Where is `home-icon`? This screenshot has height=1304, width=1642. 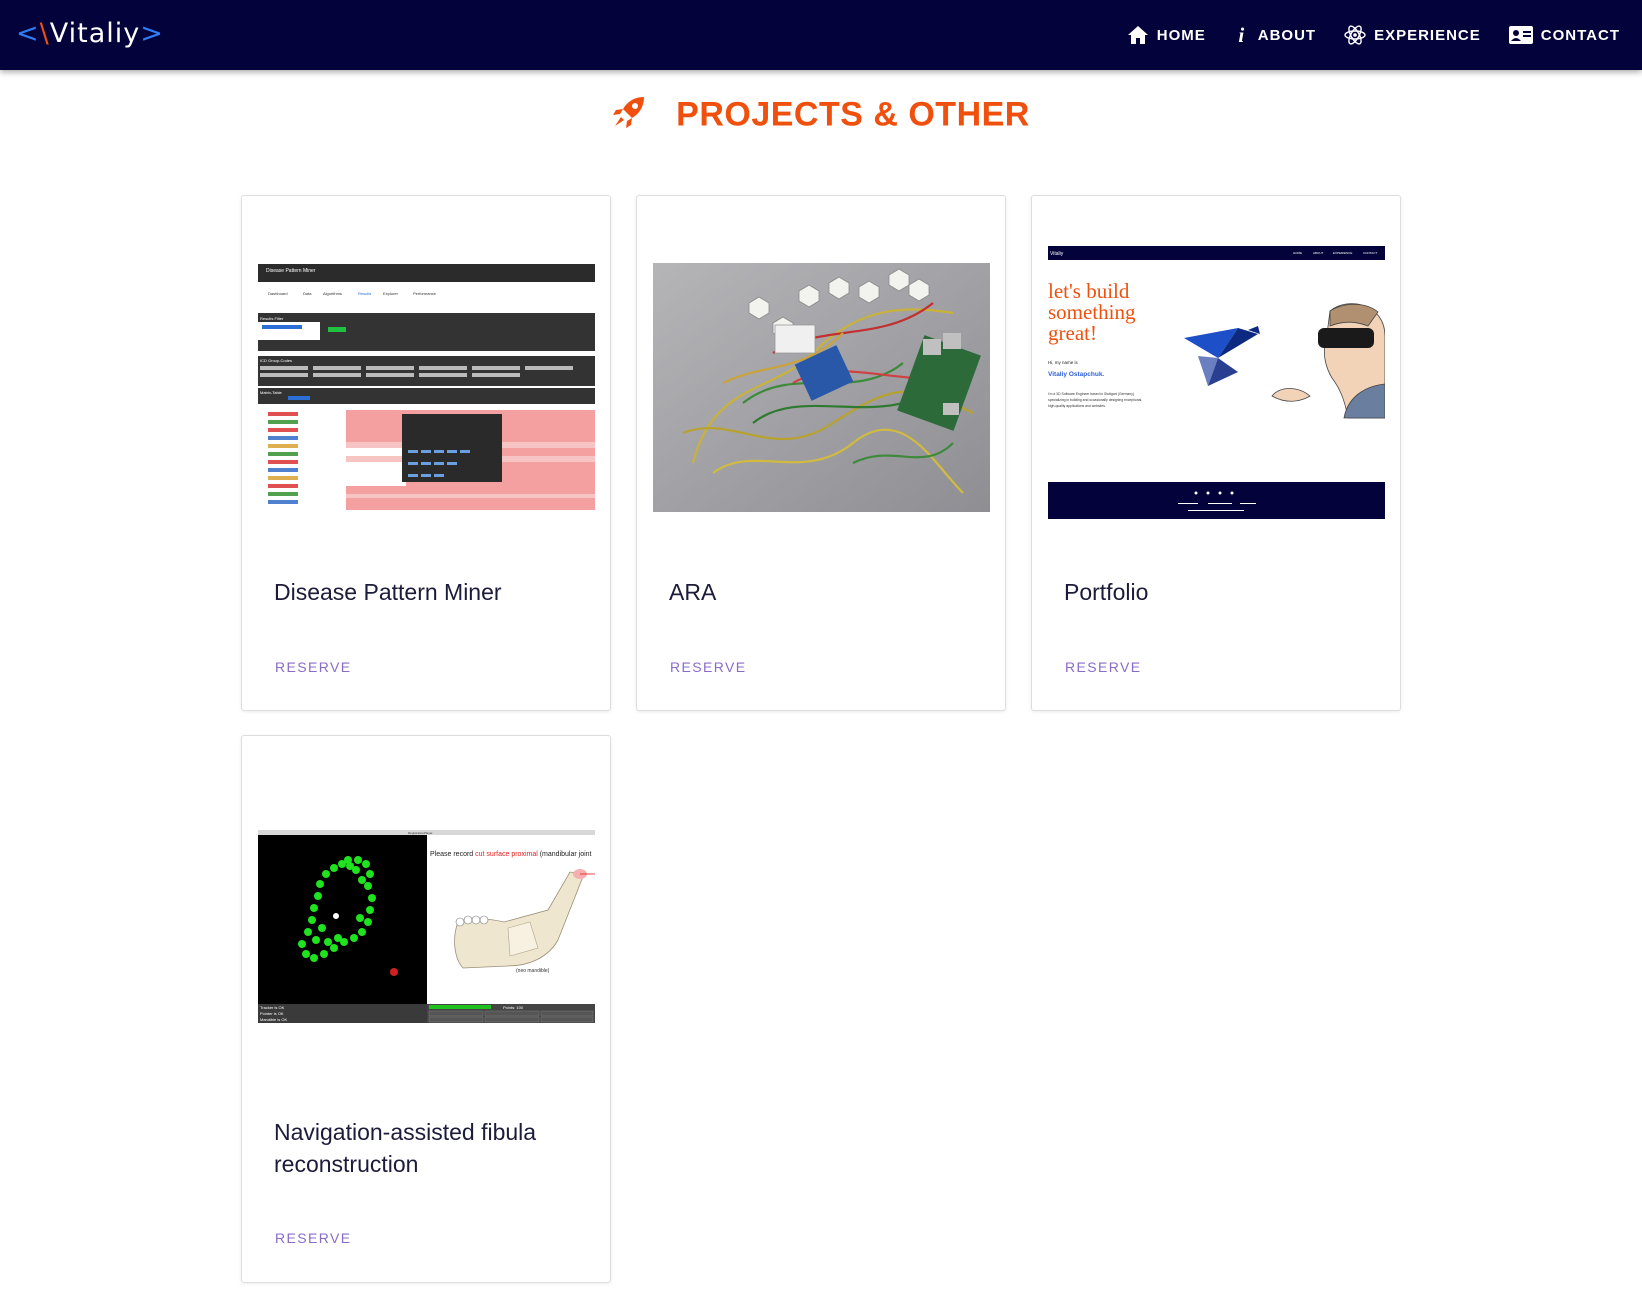
home-icon is located at coordinates (1137, 35).